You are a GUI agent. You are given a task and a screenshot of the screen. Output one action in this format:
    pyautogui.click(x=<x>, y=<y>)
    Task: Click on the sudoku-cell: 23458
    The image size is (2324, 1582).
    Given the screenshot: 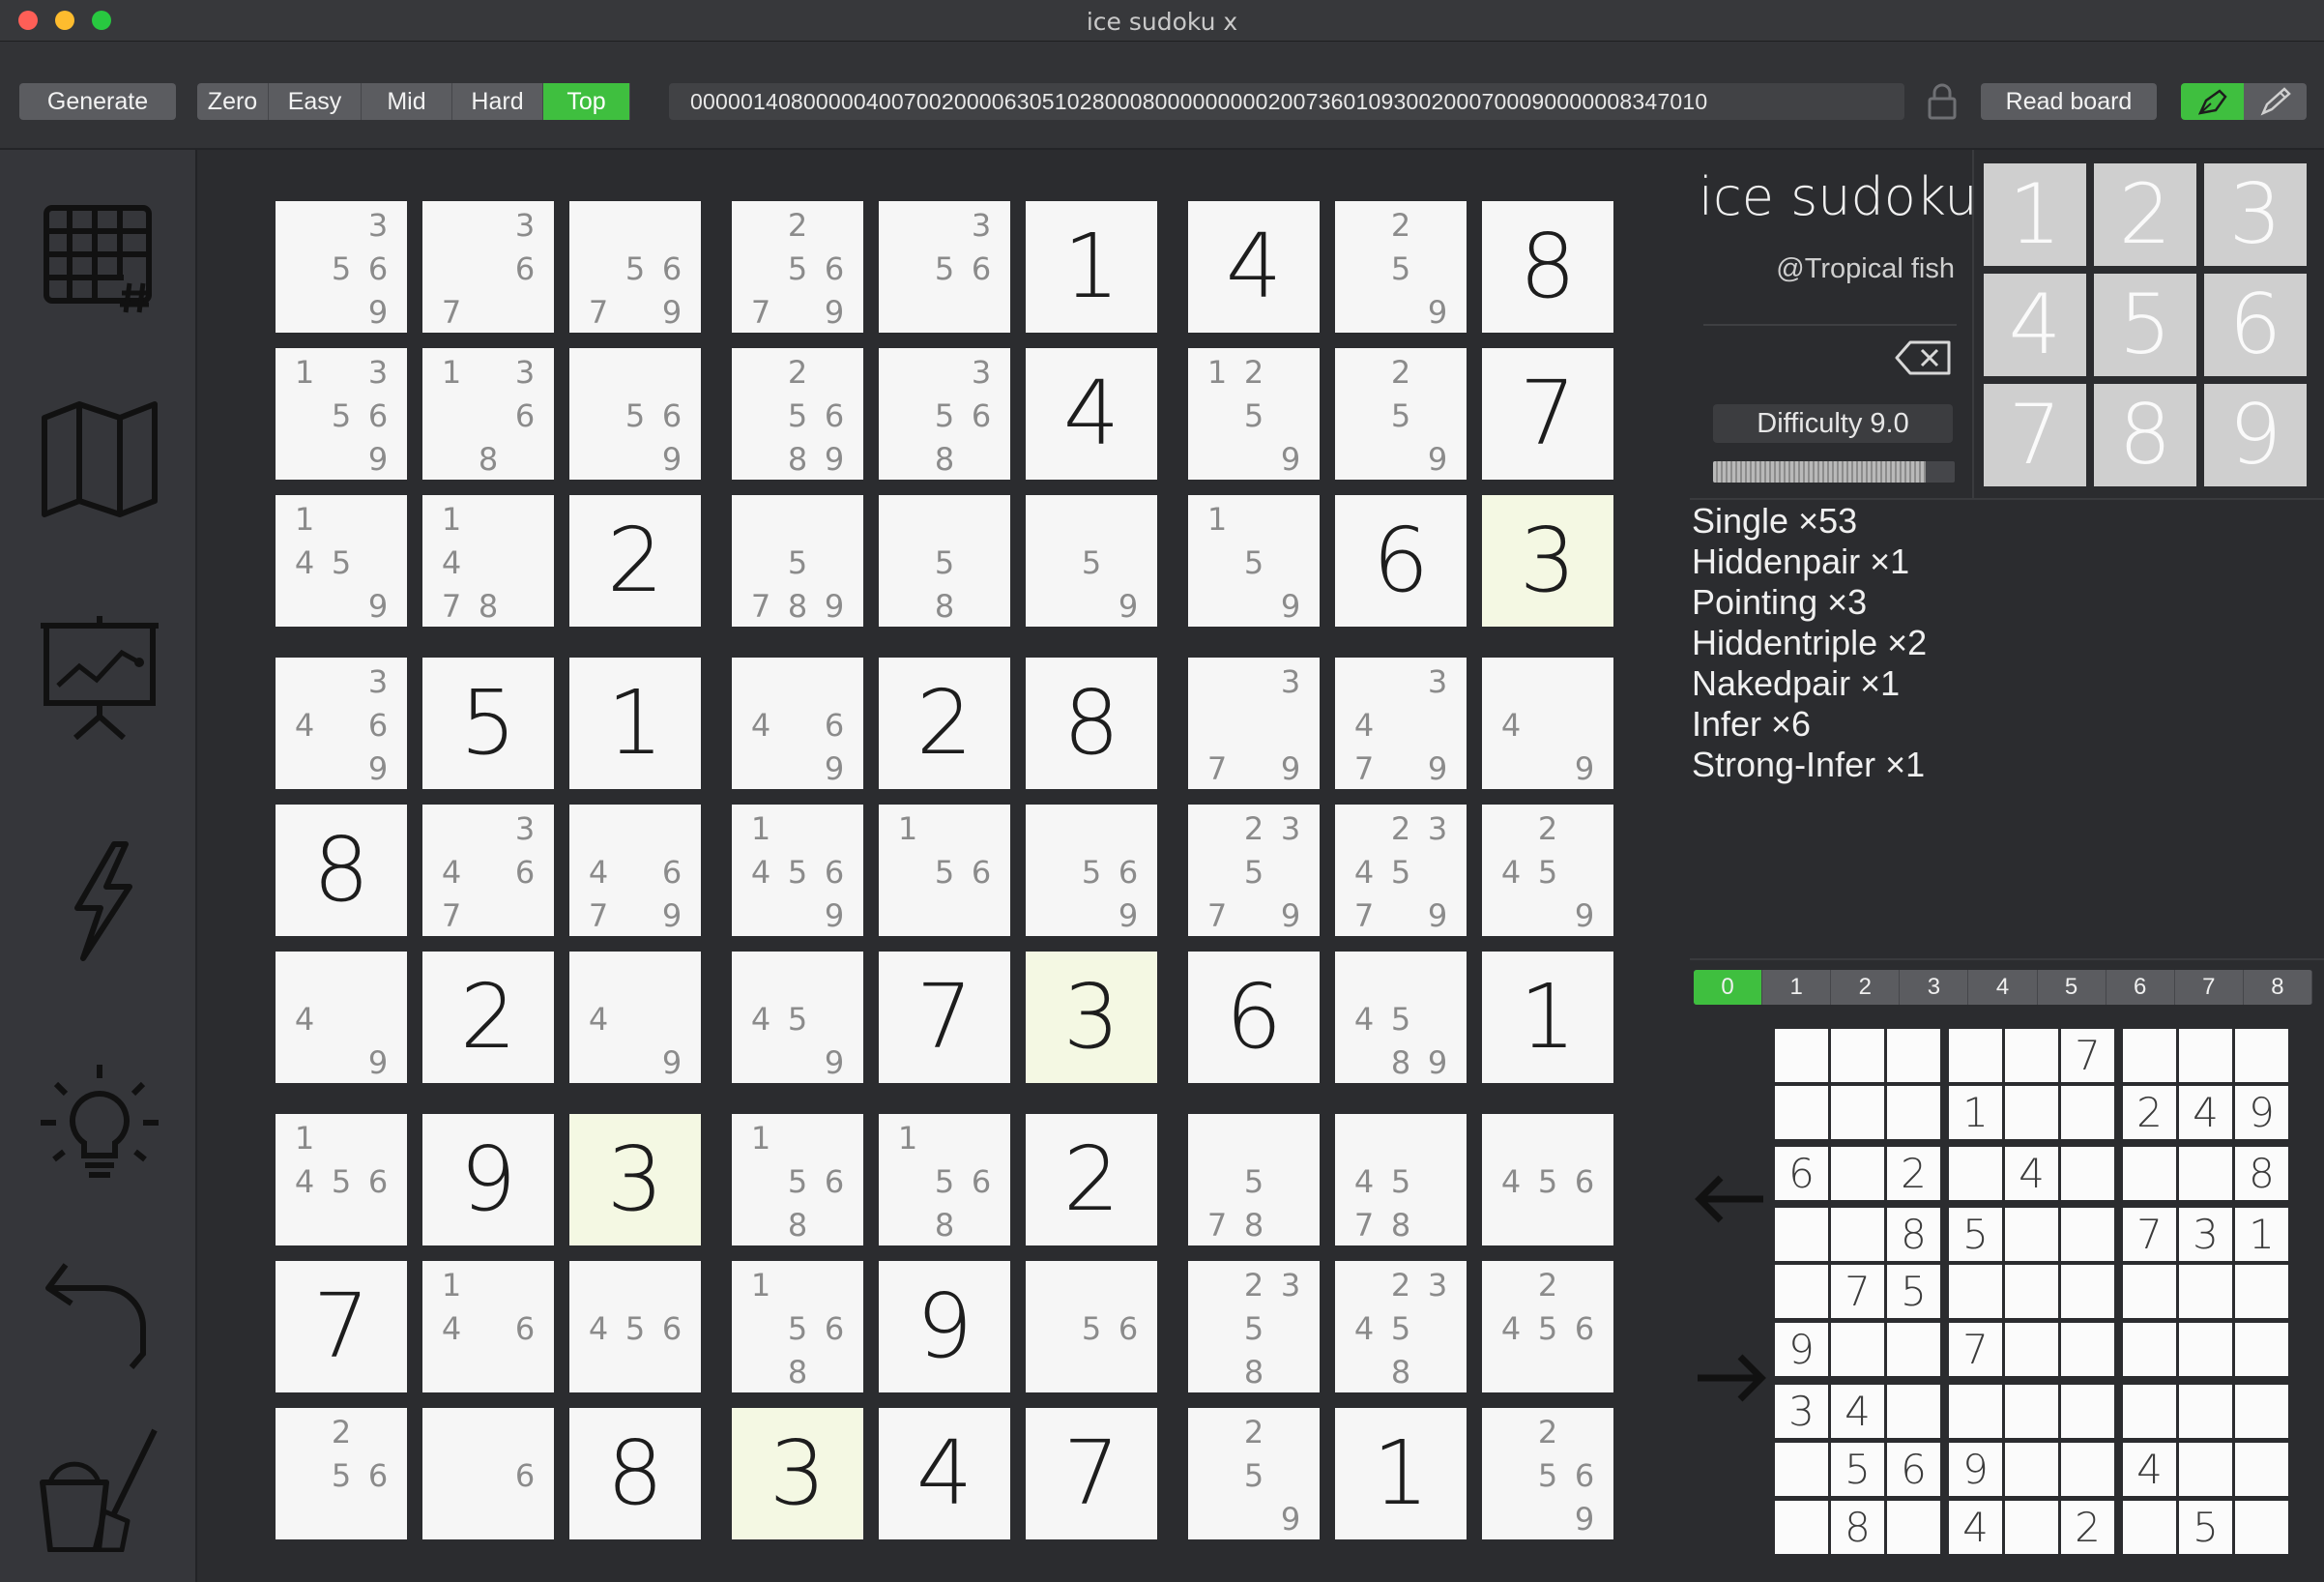 What is the action you would take?
    pyautogui.click(x=1401, y=1326)
    